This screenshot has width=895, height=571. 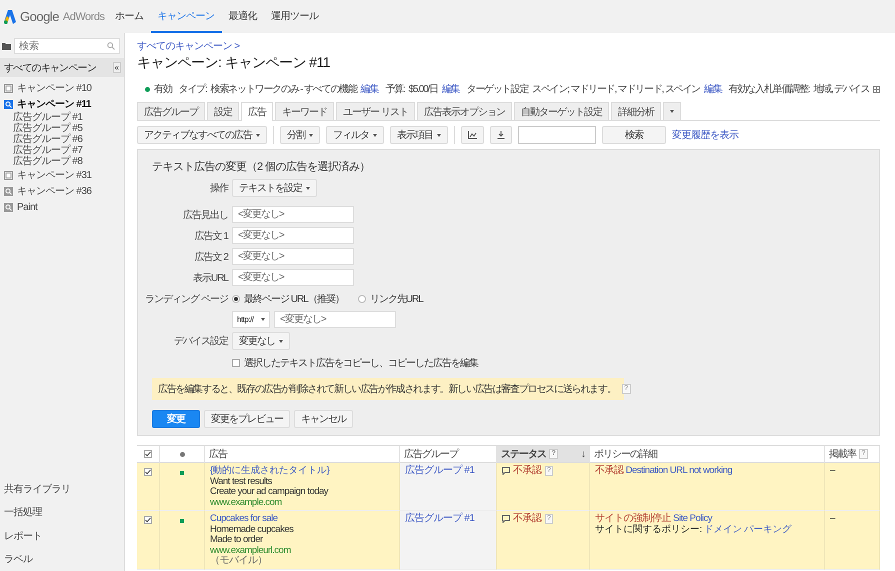 I want to click on sidebar-link: レポート, so click(x=23, y=535).